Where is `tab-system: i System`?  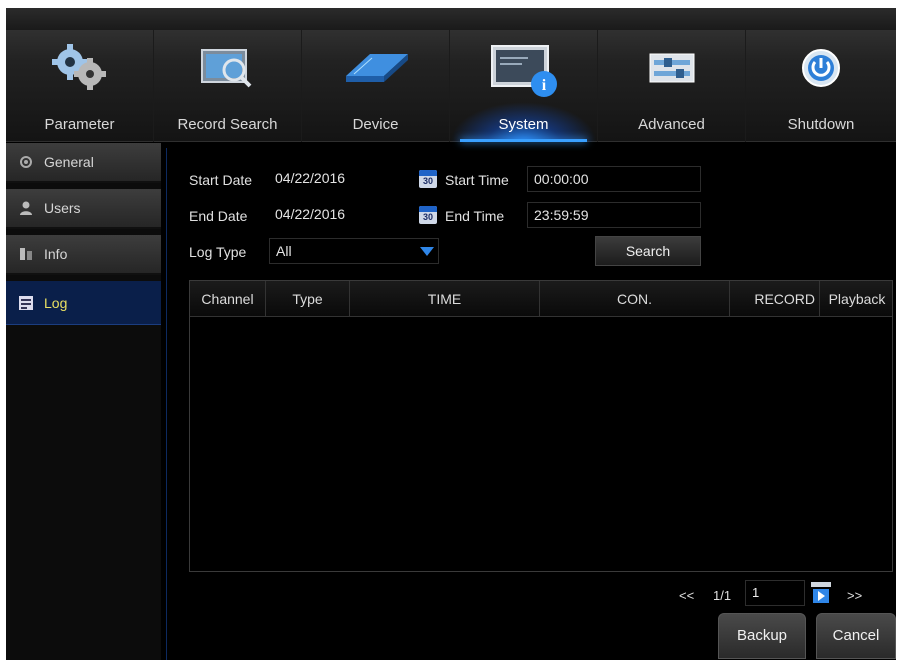
tab-system: i System is located at coordinates (524, 86).